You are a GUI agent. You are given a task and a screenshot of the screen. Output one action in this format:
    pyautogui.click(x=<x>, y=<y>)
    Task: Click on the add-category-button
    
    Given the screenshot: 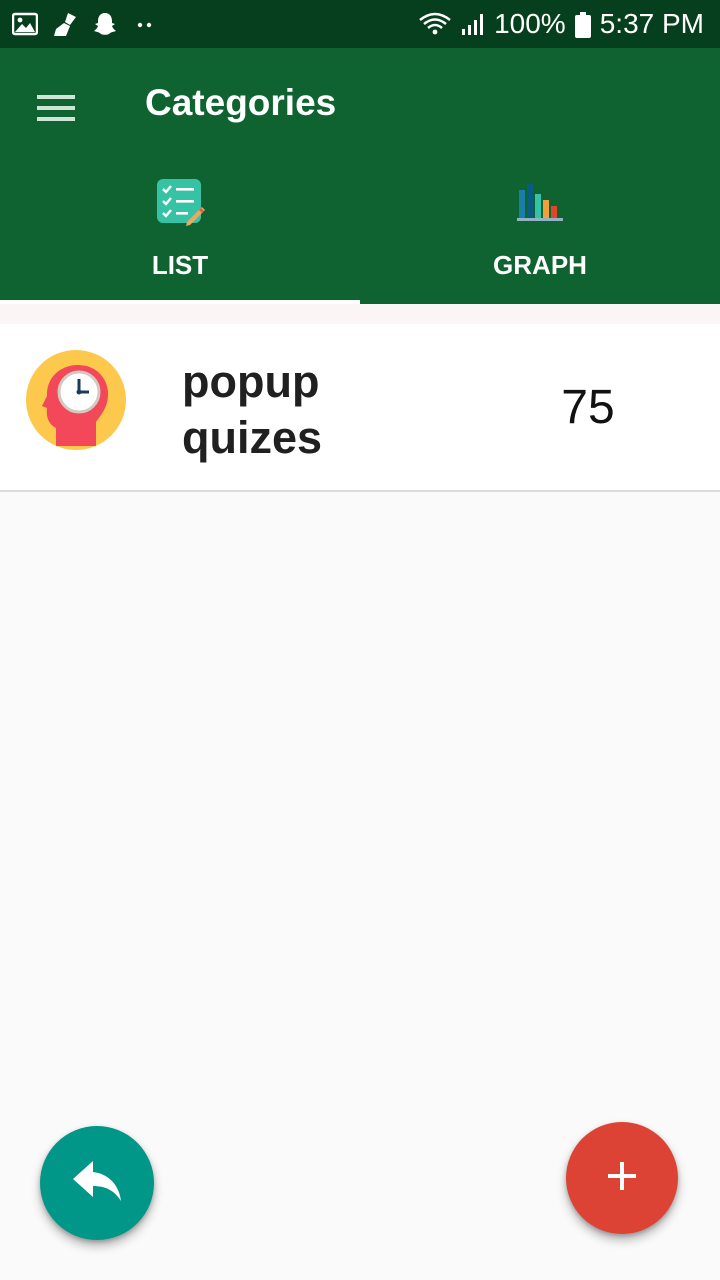 What is the action you would take?
    pyautogui.click(x=622, y=1178)
    